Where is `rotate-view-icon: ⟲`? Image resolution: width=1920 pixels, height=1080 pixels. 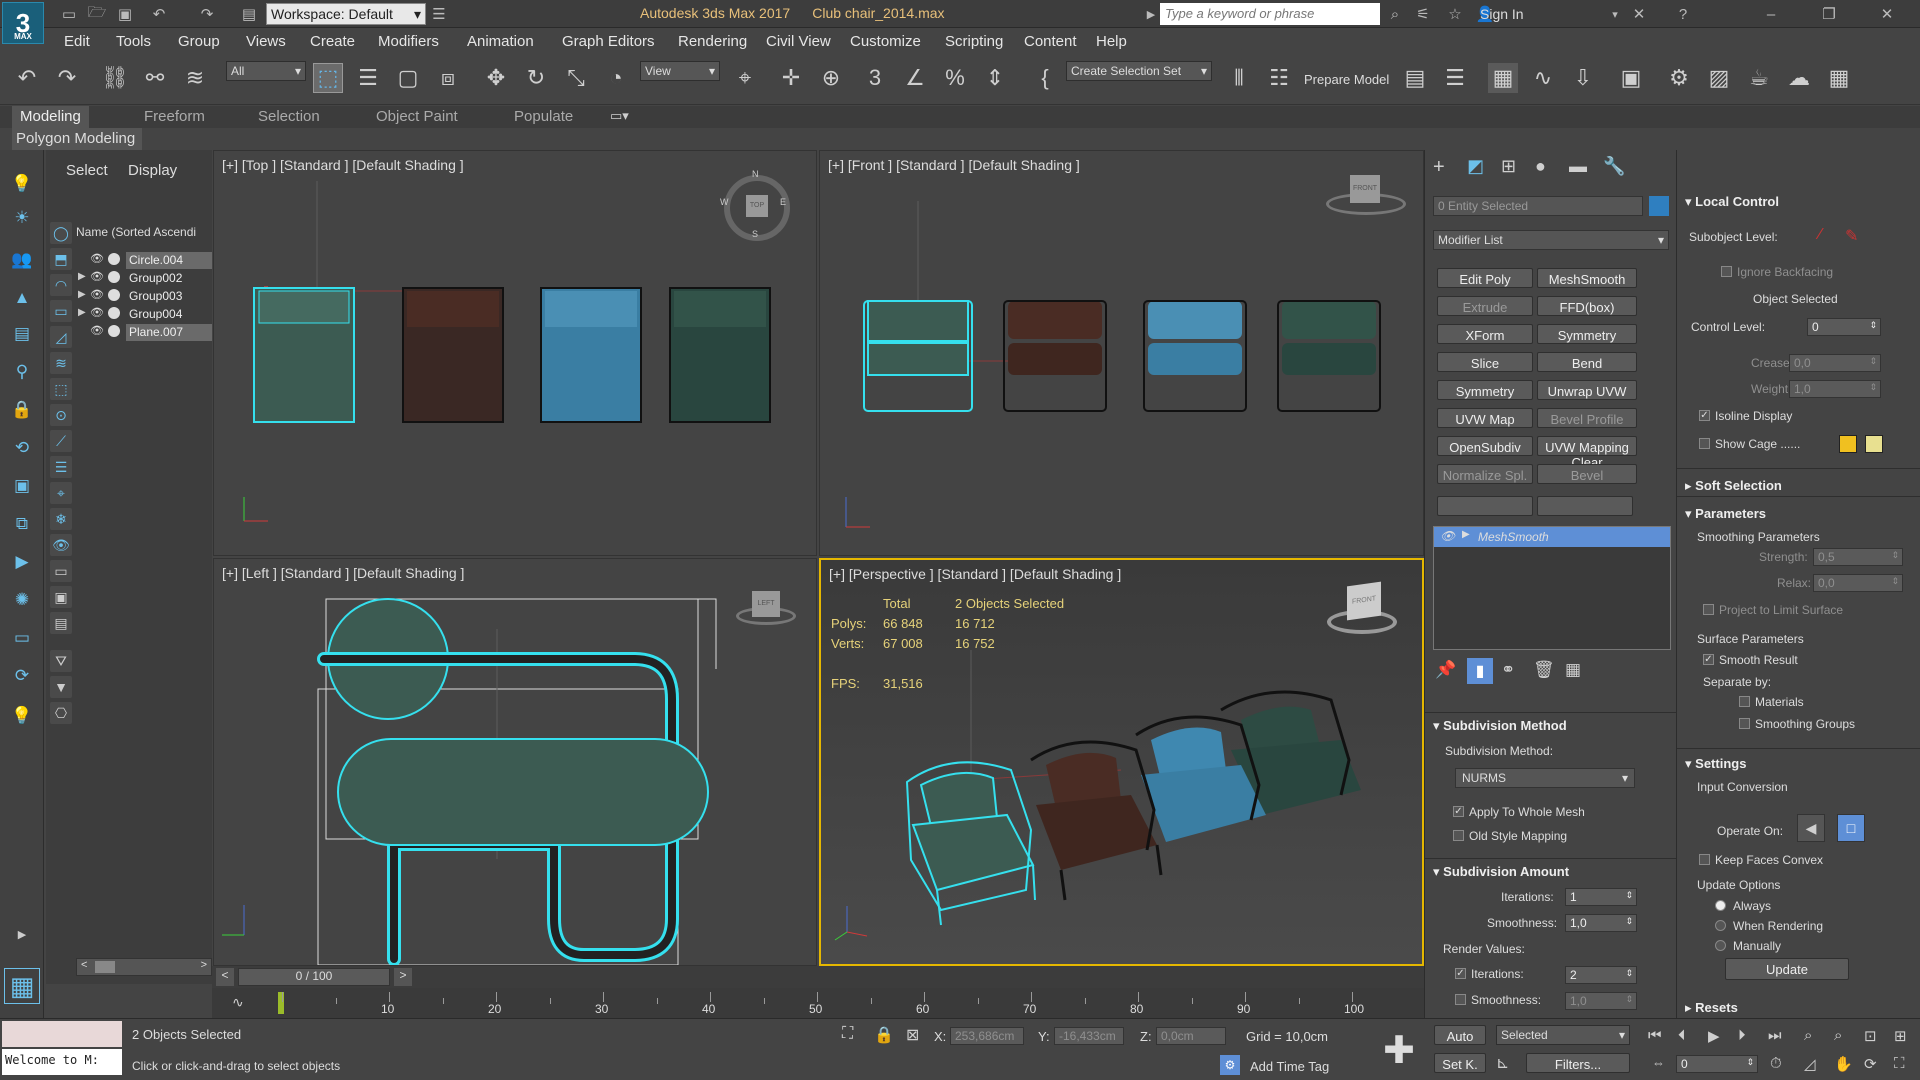
rotate-view-icon: ⟲ is located at coordinates (22, 448).